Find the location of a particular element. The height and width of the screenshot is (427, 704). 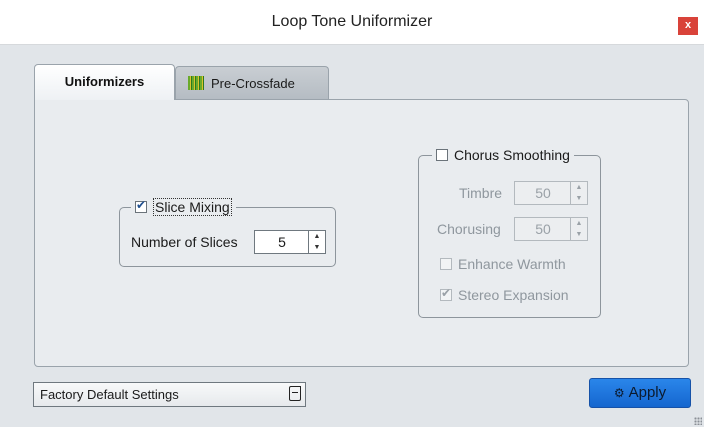

window-title: Loop Tone Uniformizer is located at coordinates (352, 21).